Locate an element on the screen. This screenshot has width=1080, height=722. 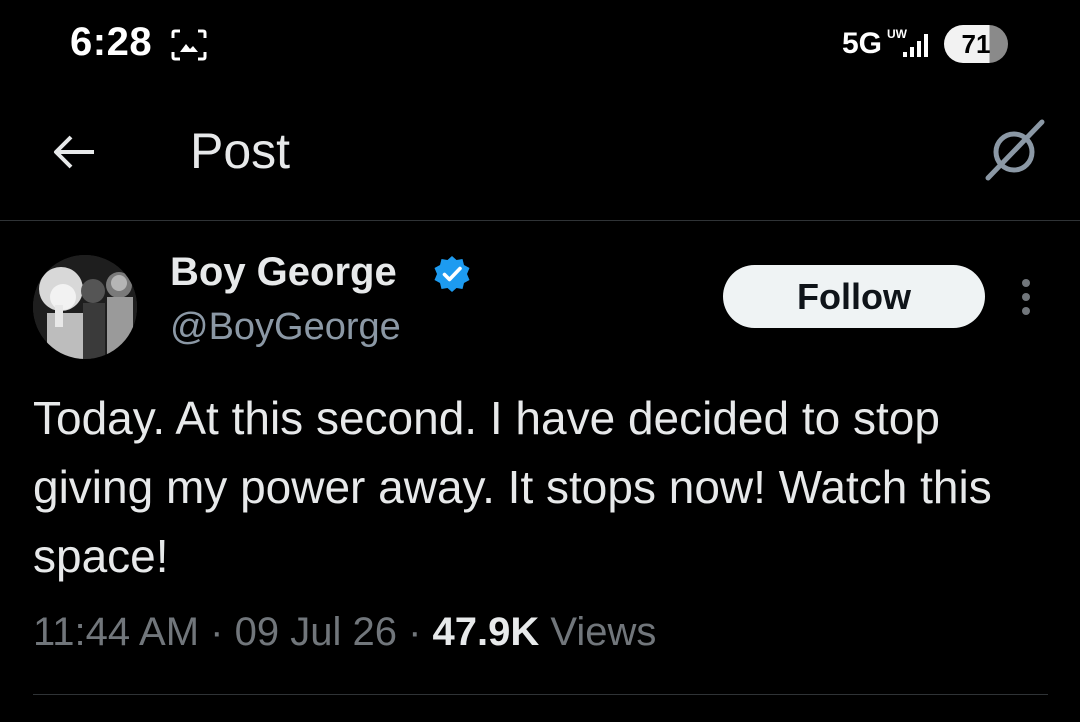
back-button is located at coordinates (74, 152).